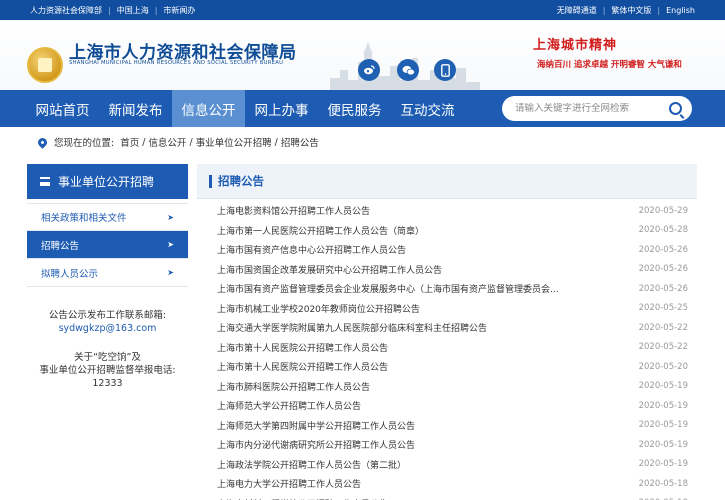  Describe the element at coordinates (107, 245) in the screenshot. I see `sidebar-item-announcements: 招聘公告 ➤` at that location.